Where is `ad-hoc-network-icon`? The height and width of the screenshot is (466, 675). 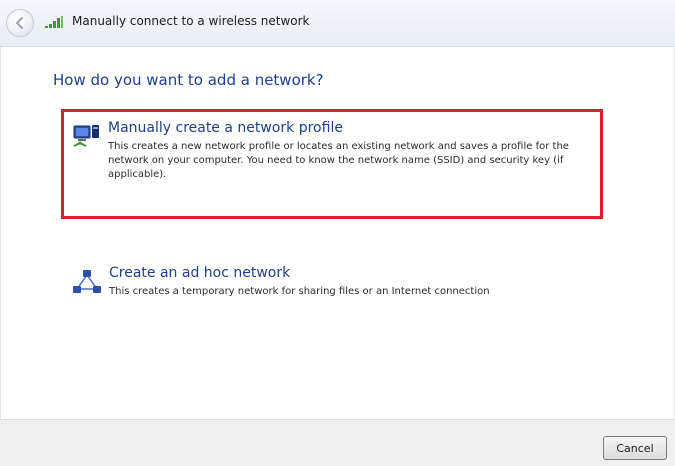
ad-hoc-network-icon is located at coordinates (87, 281).